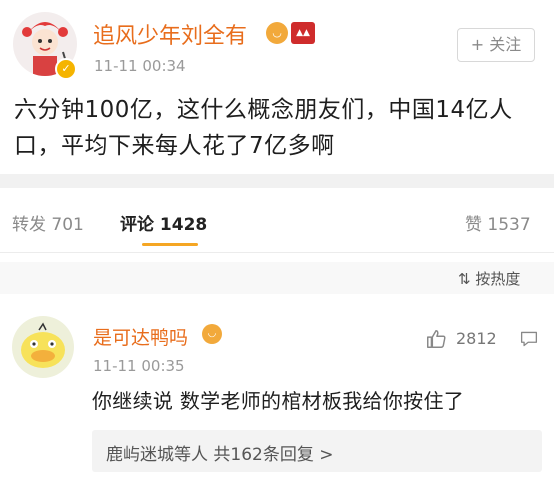 The image size is (554, 481). I want to click on commenter-avatar, so click(43, 347).